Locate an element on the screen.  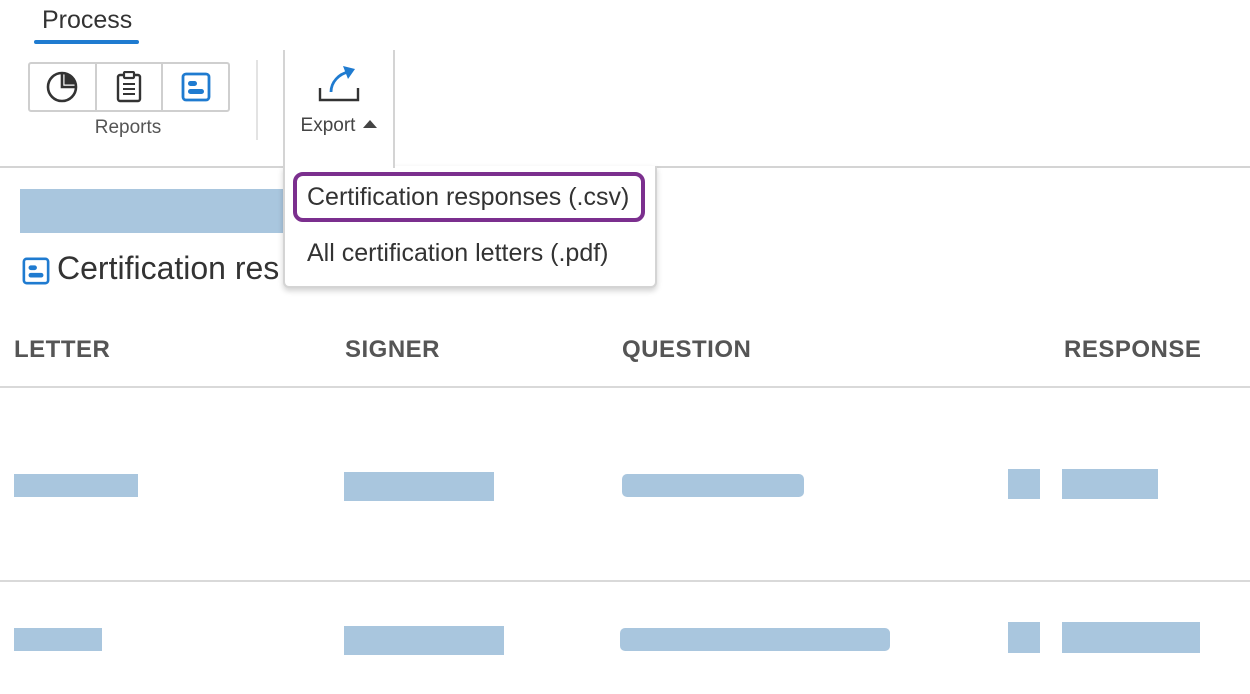
menu-item-all-certification-letters-pdf: All certification letters (.pdf) is located at coordinates (469, 253).